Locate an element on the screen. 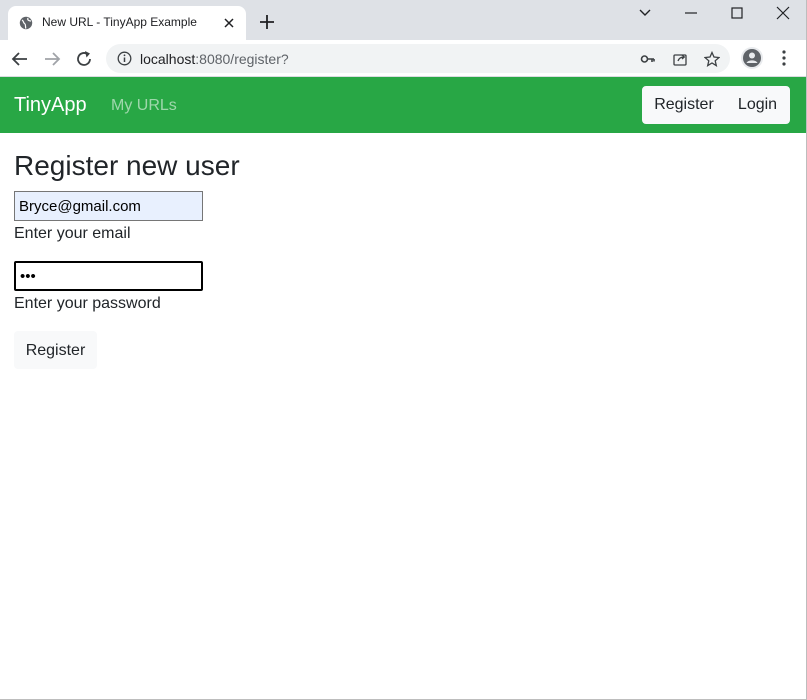 Image resolution: width=807 pixels, height=700 pixels. new-tab-icon is located at coordinates (267, 22).